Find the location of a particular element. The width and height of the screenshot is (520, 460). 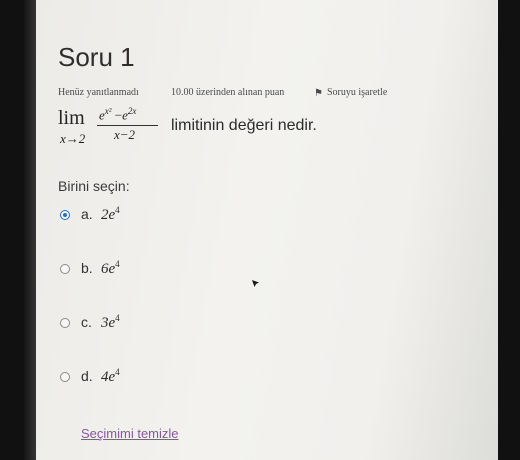

limit-denominator: x−2 is located at coordinates (125, 134).